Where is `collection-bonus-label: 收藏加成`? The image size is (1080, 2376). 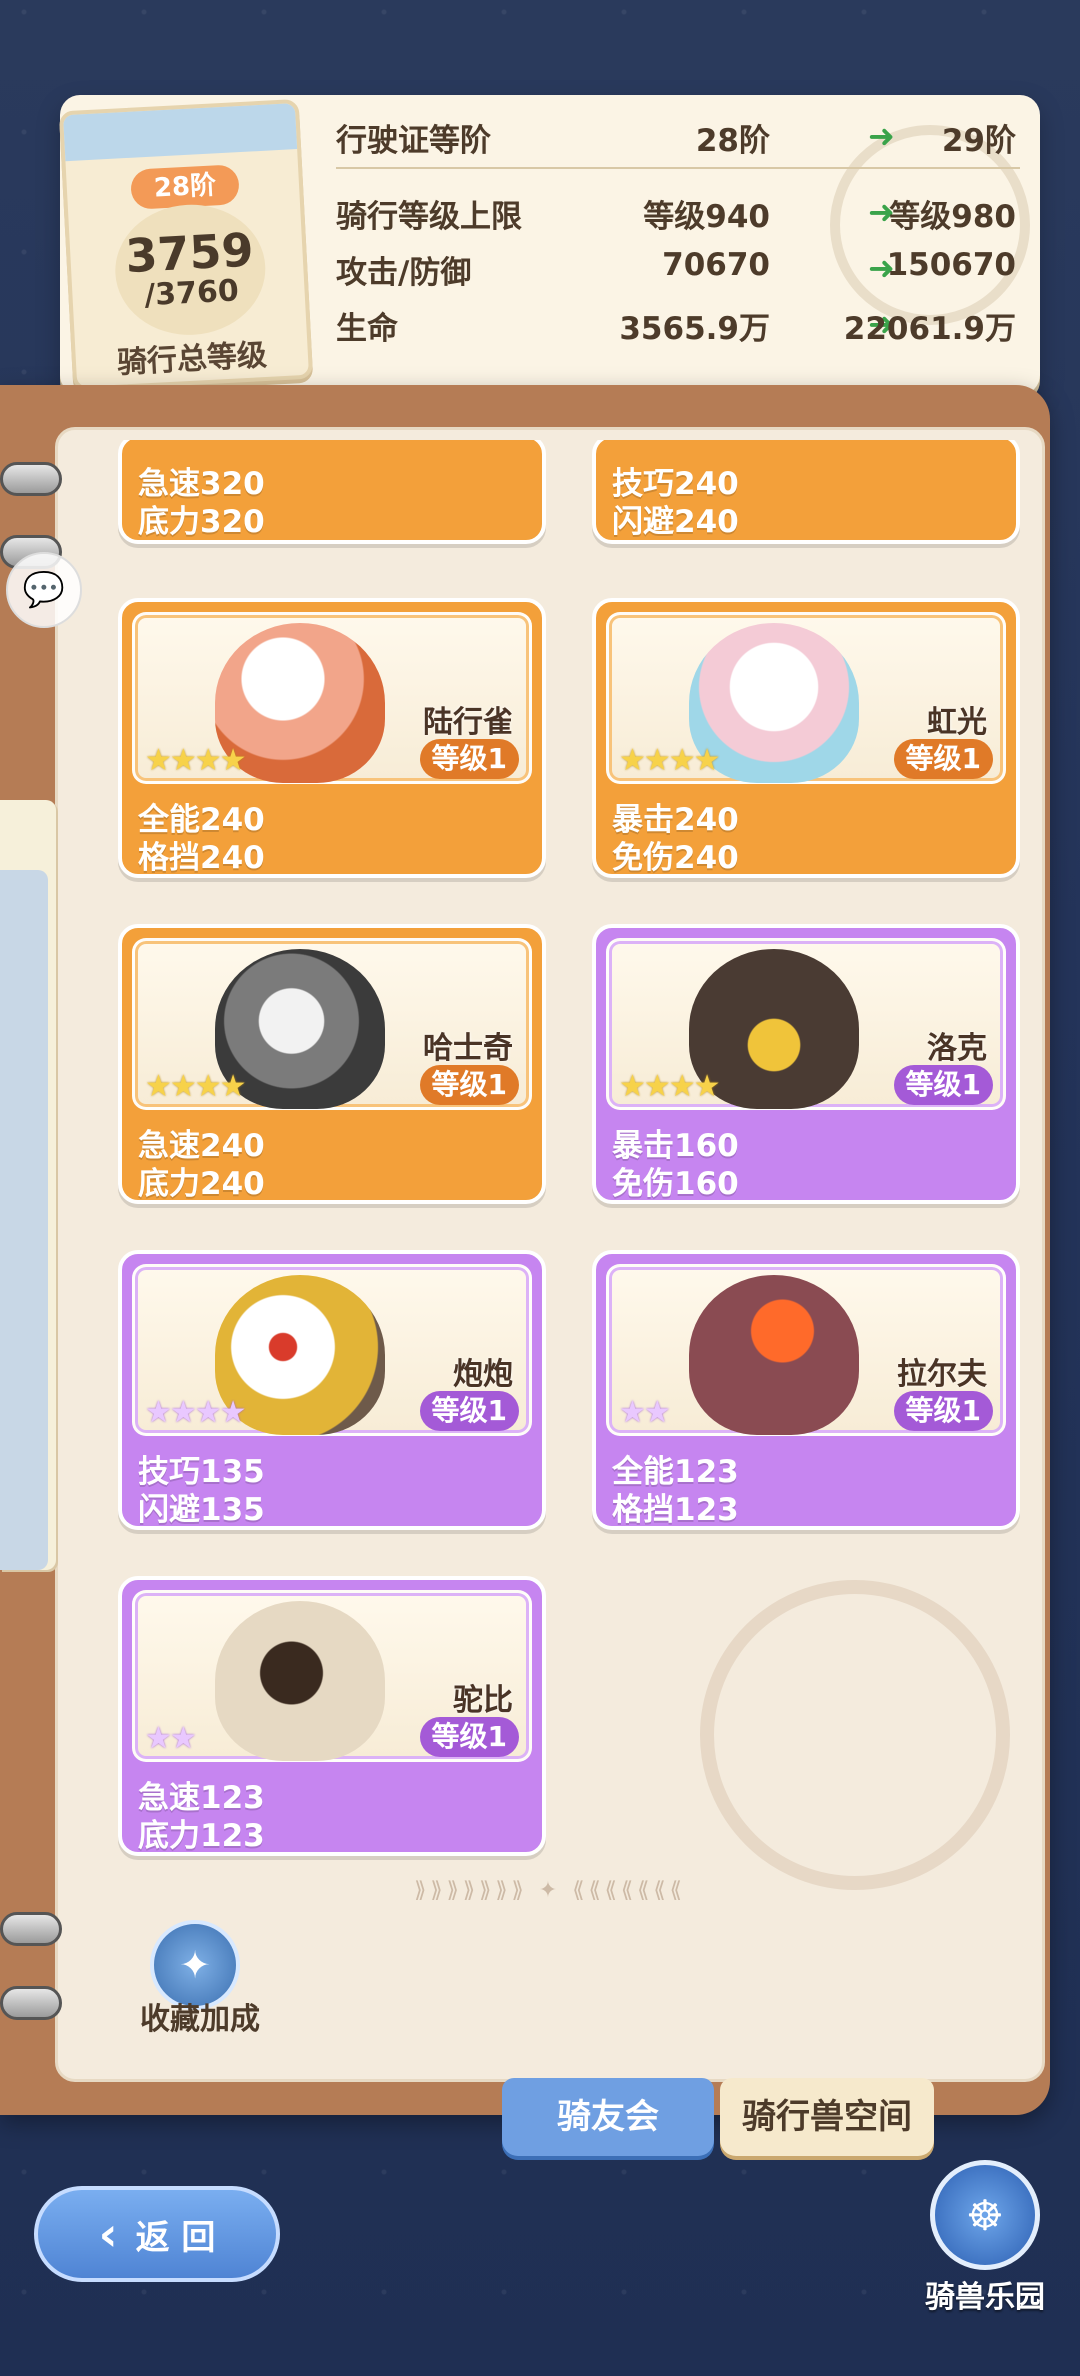 collection-bonus-label: 收藏加成 is located at coordinates (200, 2019).